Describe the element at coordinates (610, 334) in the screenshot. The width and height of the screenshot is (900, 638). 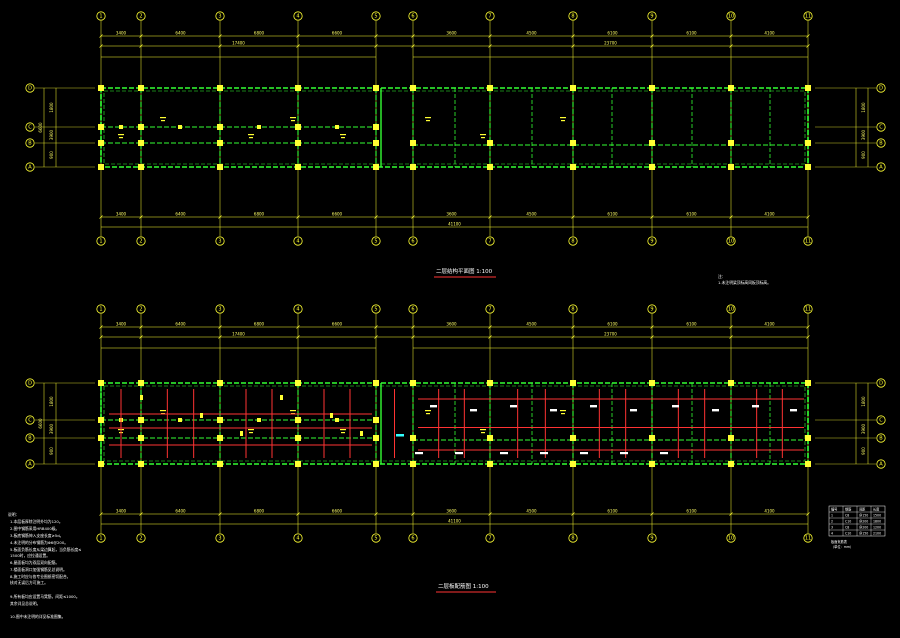
I see `dim-label-top-2: 23700` at that location.